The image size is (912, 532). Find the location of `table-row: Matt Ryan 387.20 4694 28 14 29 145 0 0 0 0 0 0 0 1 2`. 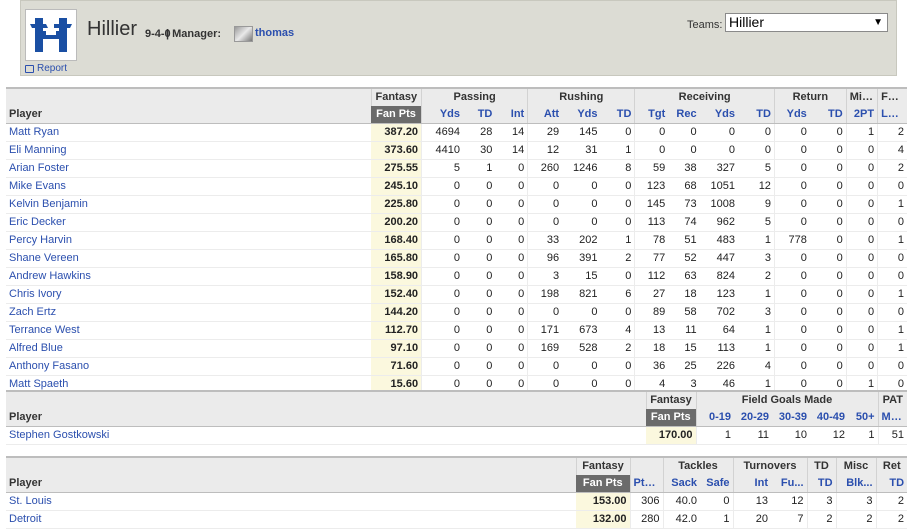

table-row: Matt Ryan 387.20 4694 28 14 29 145 0 0 0 0 0 0 0 1 2 is located at coordinates (456, 132).